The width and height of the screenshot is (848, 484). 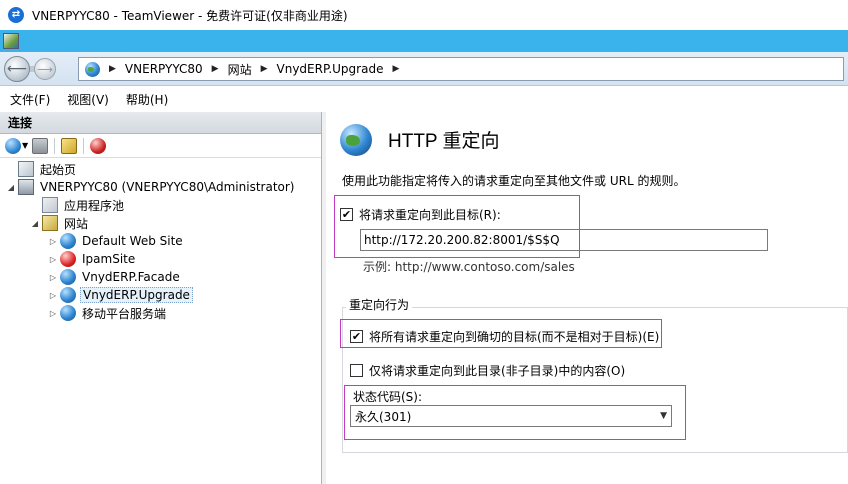 What do you see at coordinates (164, 69) in the screenshot?
I see `breadcrumb-server: VNERPYYC80` at bounding box center [164, 69].